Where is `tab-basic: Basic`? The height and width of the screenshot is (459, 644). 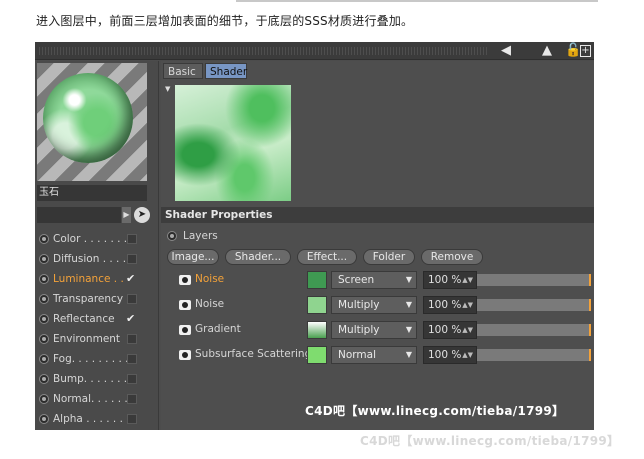
tab-basic: Basic is located at coordinates (183, 71).